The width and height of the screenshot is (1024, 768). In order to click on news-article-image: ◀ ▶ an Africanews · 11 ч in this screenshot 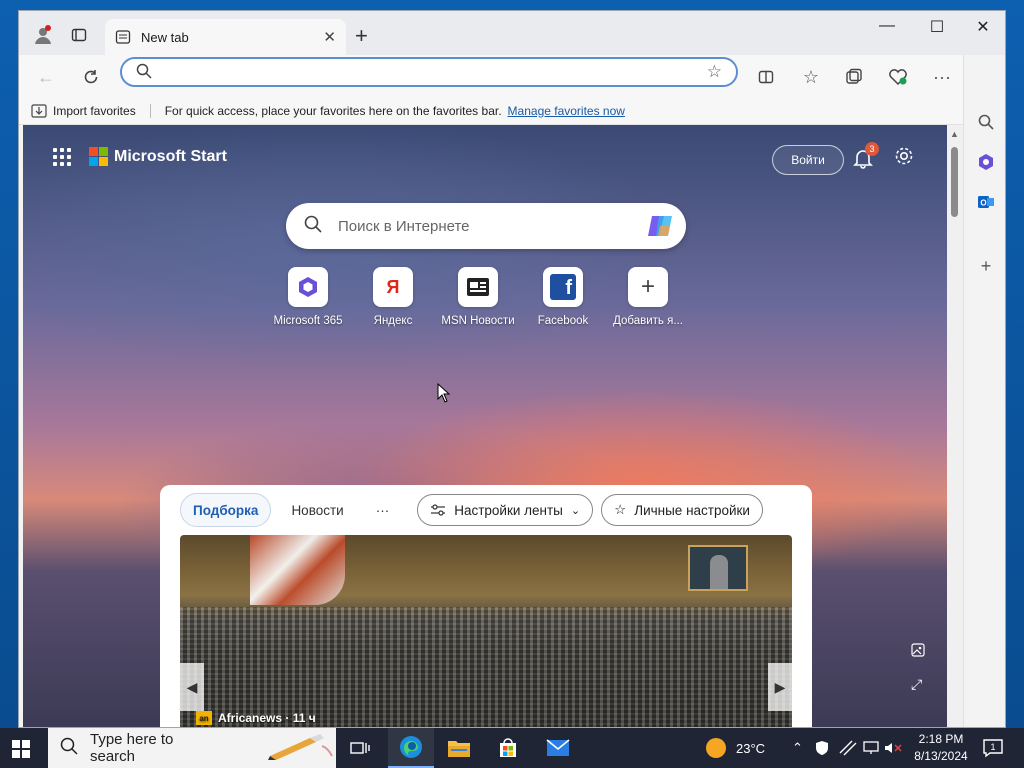, I will do `click(486, 631)`.